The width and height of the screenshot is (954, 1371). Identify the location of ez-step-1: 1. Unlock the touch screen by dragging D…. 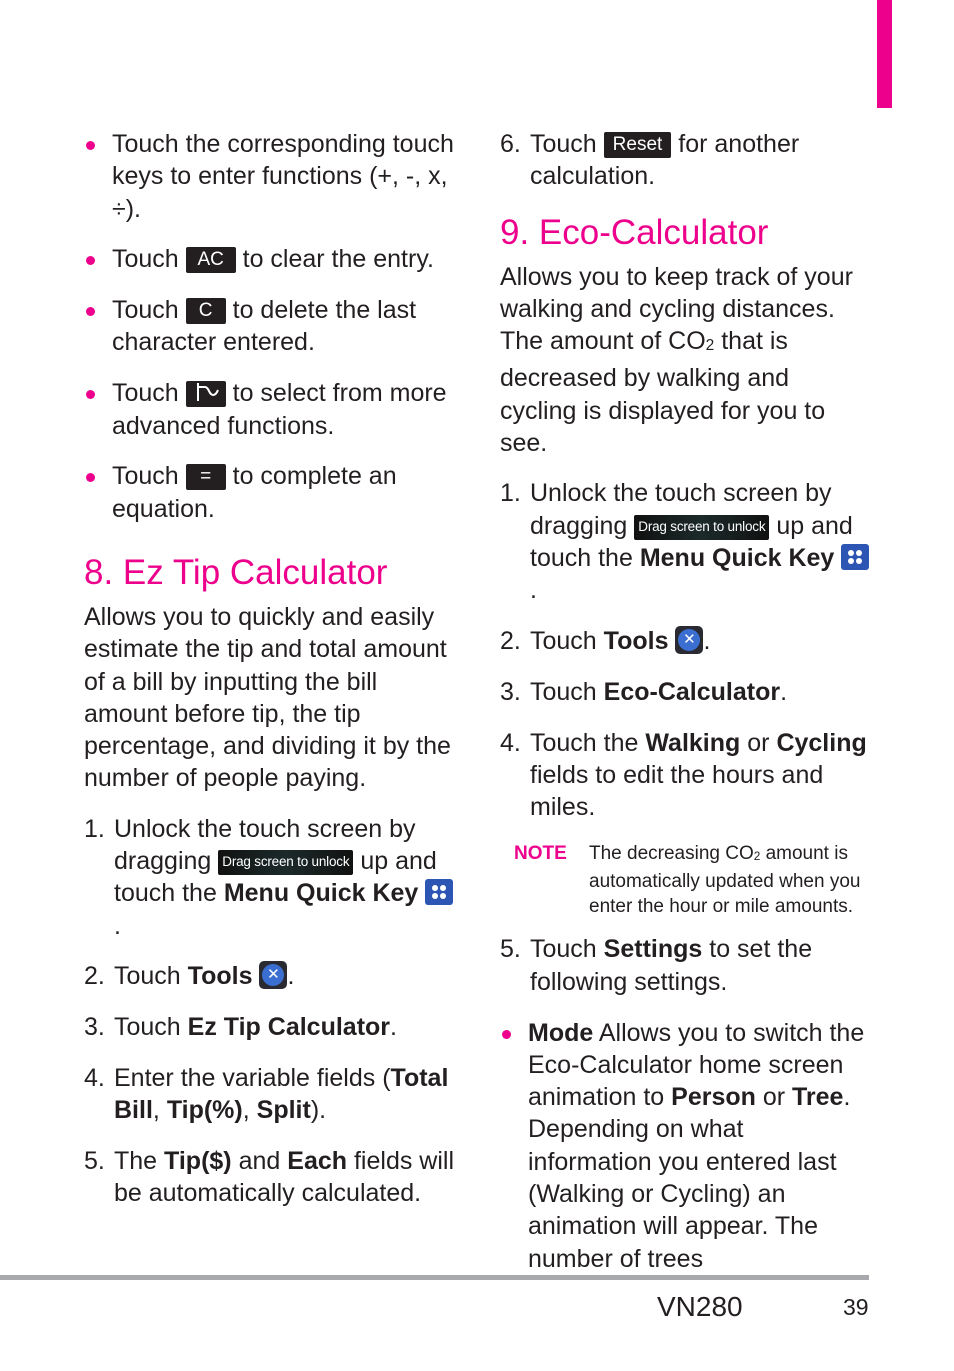
(269, 877).